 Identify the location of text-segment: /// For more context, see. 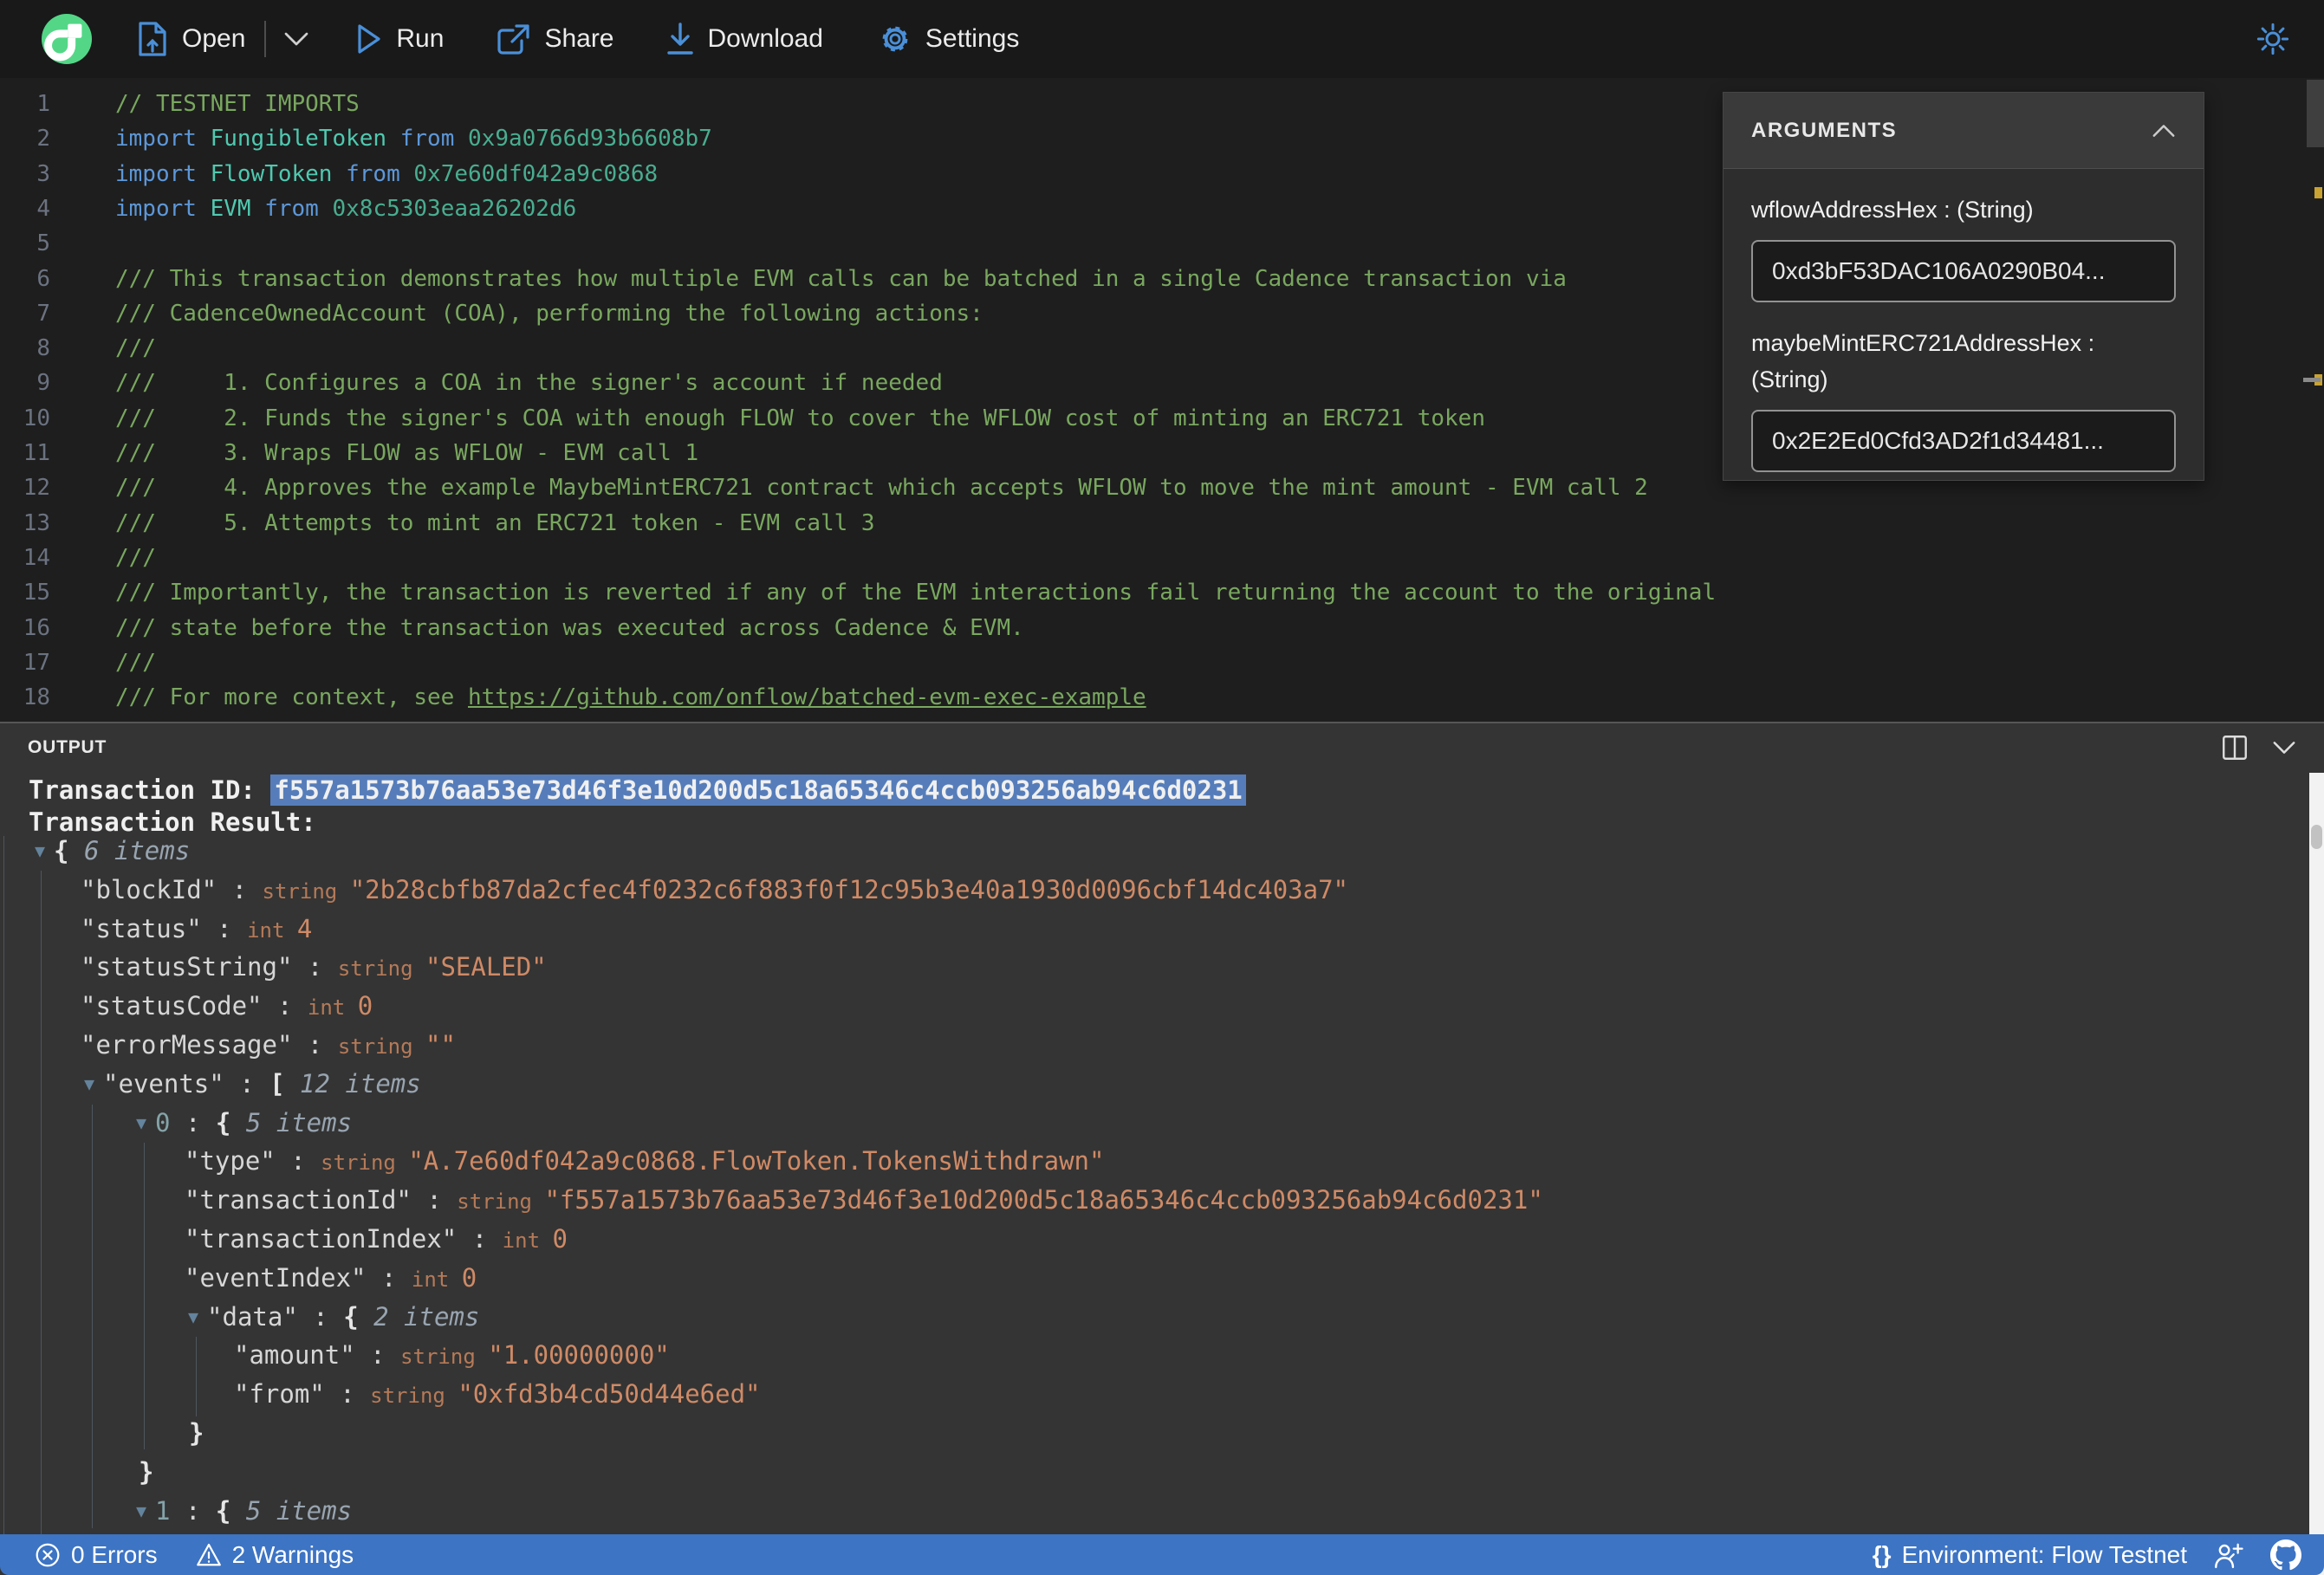
(291, 697).